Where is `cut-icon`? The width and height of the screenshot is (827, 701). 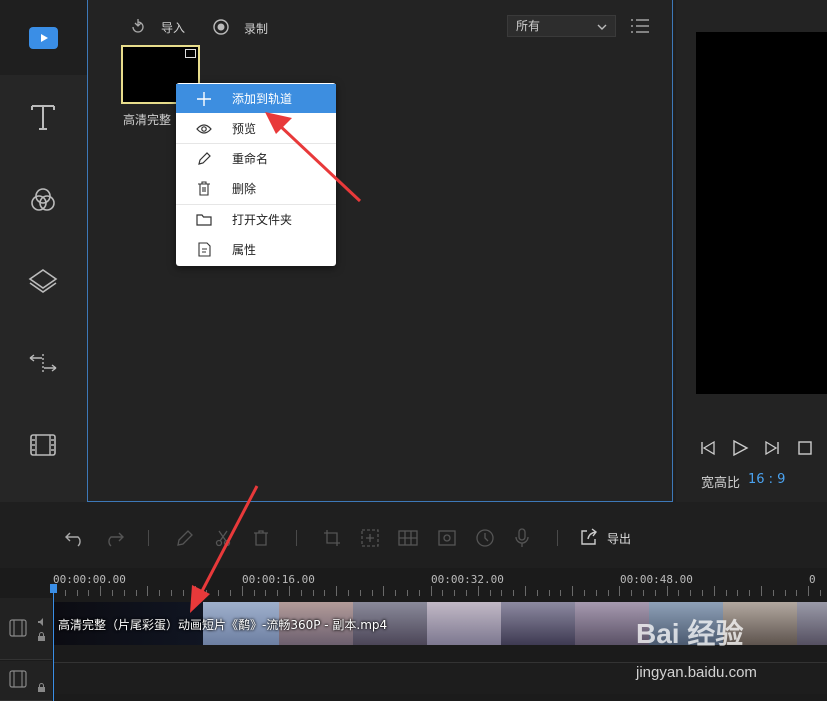
cut-icon is located at coordinates (223, 538).